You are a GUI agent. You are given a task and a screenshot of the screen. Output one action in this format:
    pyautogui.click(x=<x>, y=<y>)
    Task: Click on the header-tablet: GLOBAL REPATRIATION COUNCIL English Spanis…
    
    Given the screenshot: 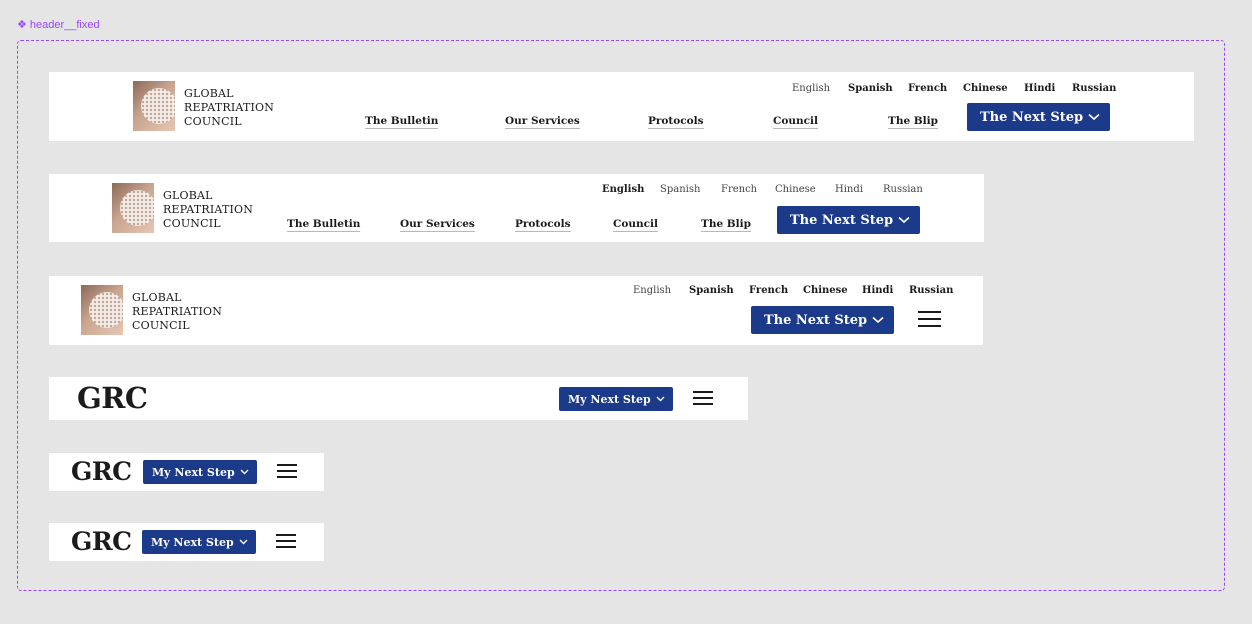 What is the action you would take?
    pyautogui.click(x=516, y=310)
    